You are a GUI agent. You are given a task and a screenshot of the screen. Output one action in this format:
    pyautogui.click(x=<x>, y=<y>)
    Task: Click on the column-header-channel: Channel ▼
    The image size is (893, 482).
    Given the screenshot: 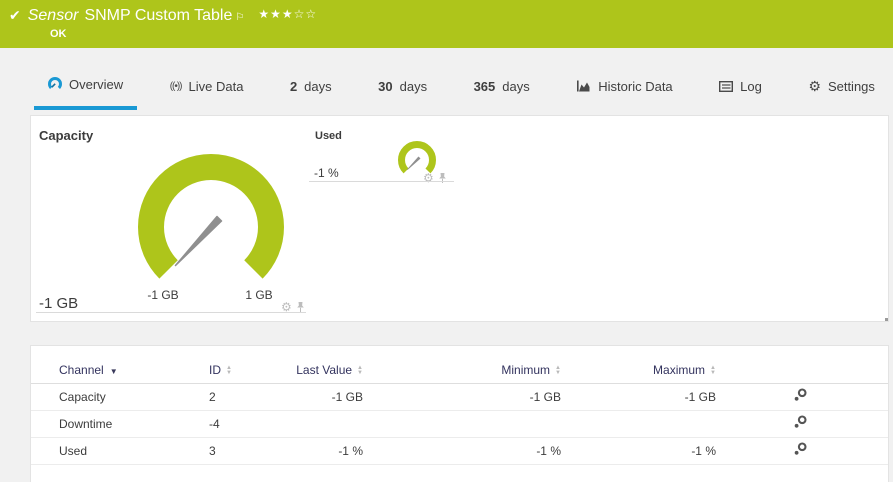 What is the action you would take?
    pyautogui.click(x=120, y=371)
    